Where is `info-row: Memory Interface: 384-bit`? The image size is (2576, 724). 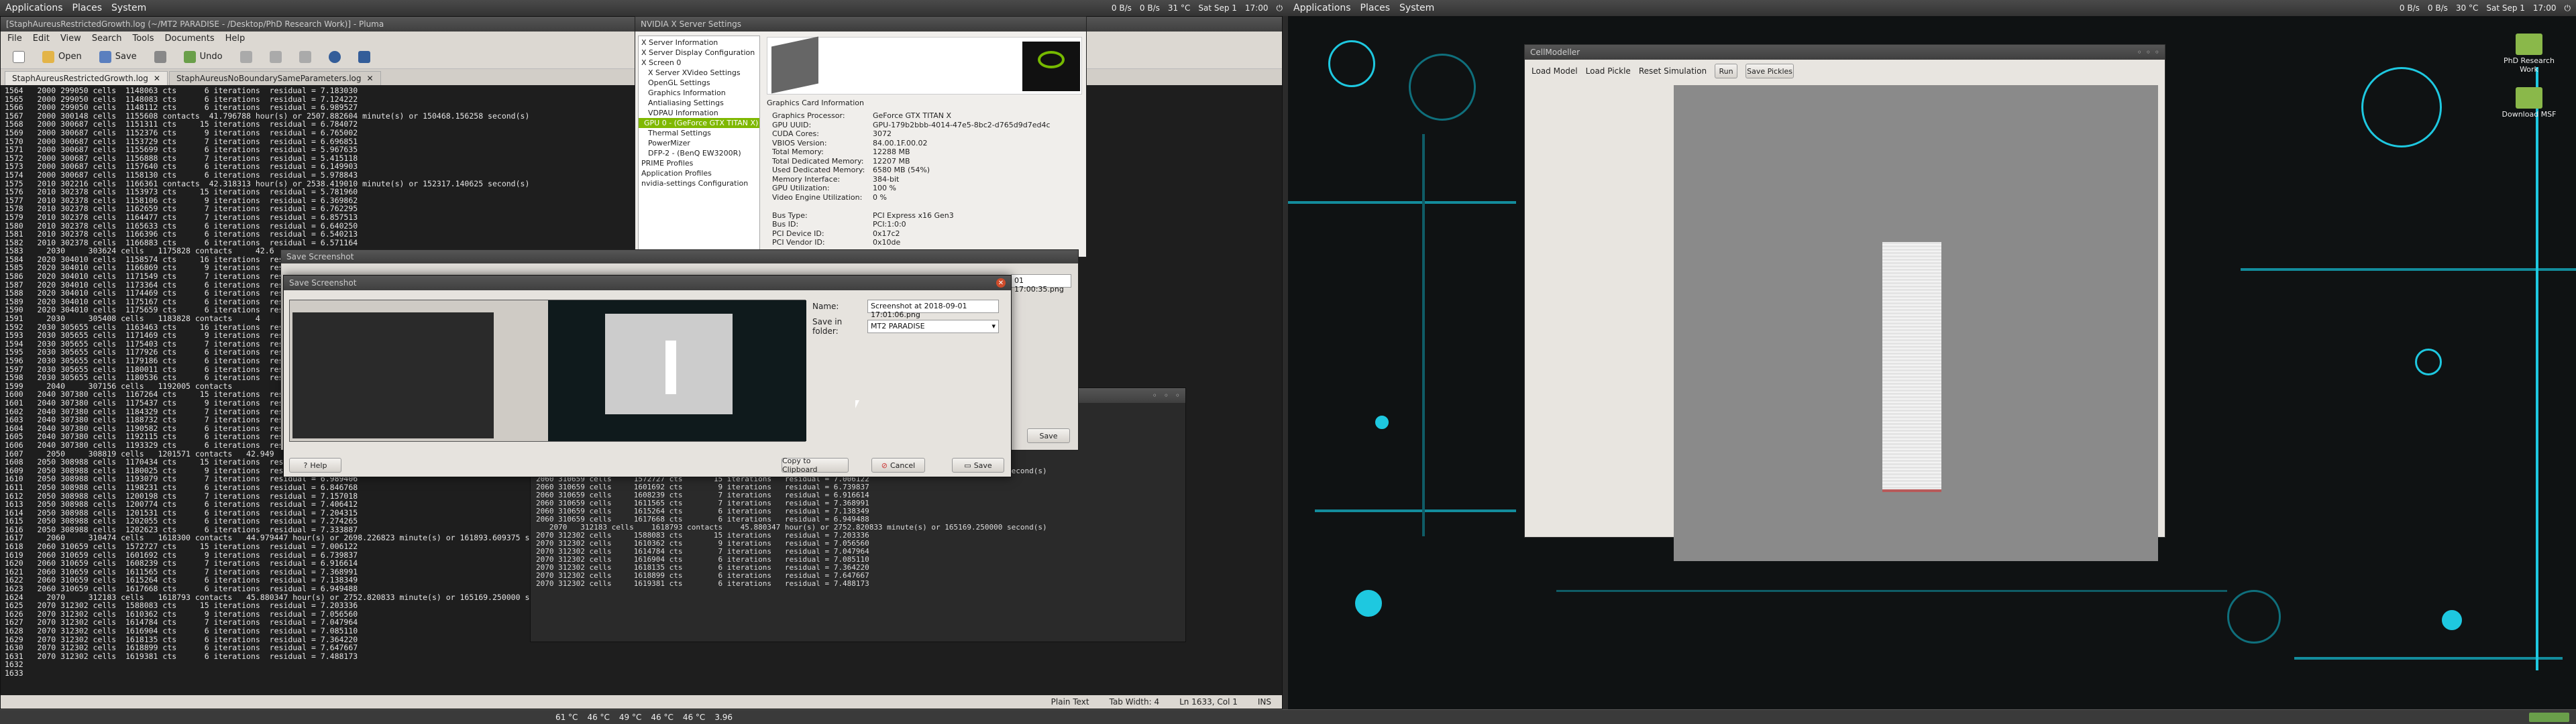
info-row: Memory Interface: 384-bit is located at coordinates (927, 180).